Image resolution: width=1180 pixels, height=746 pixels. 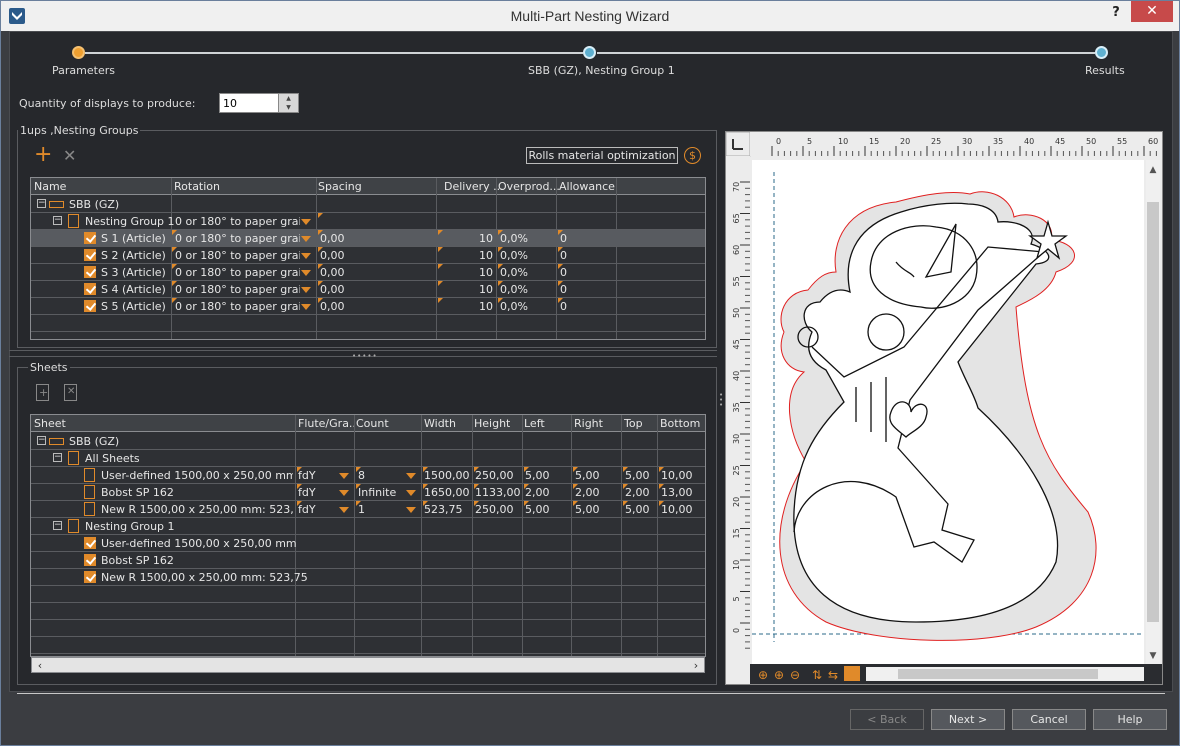 What do you see at coordinates (680, 423) in the screenshot?
I see `col-bottom: Bottom` at bounding box center [680, 423].